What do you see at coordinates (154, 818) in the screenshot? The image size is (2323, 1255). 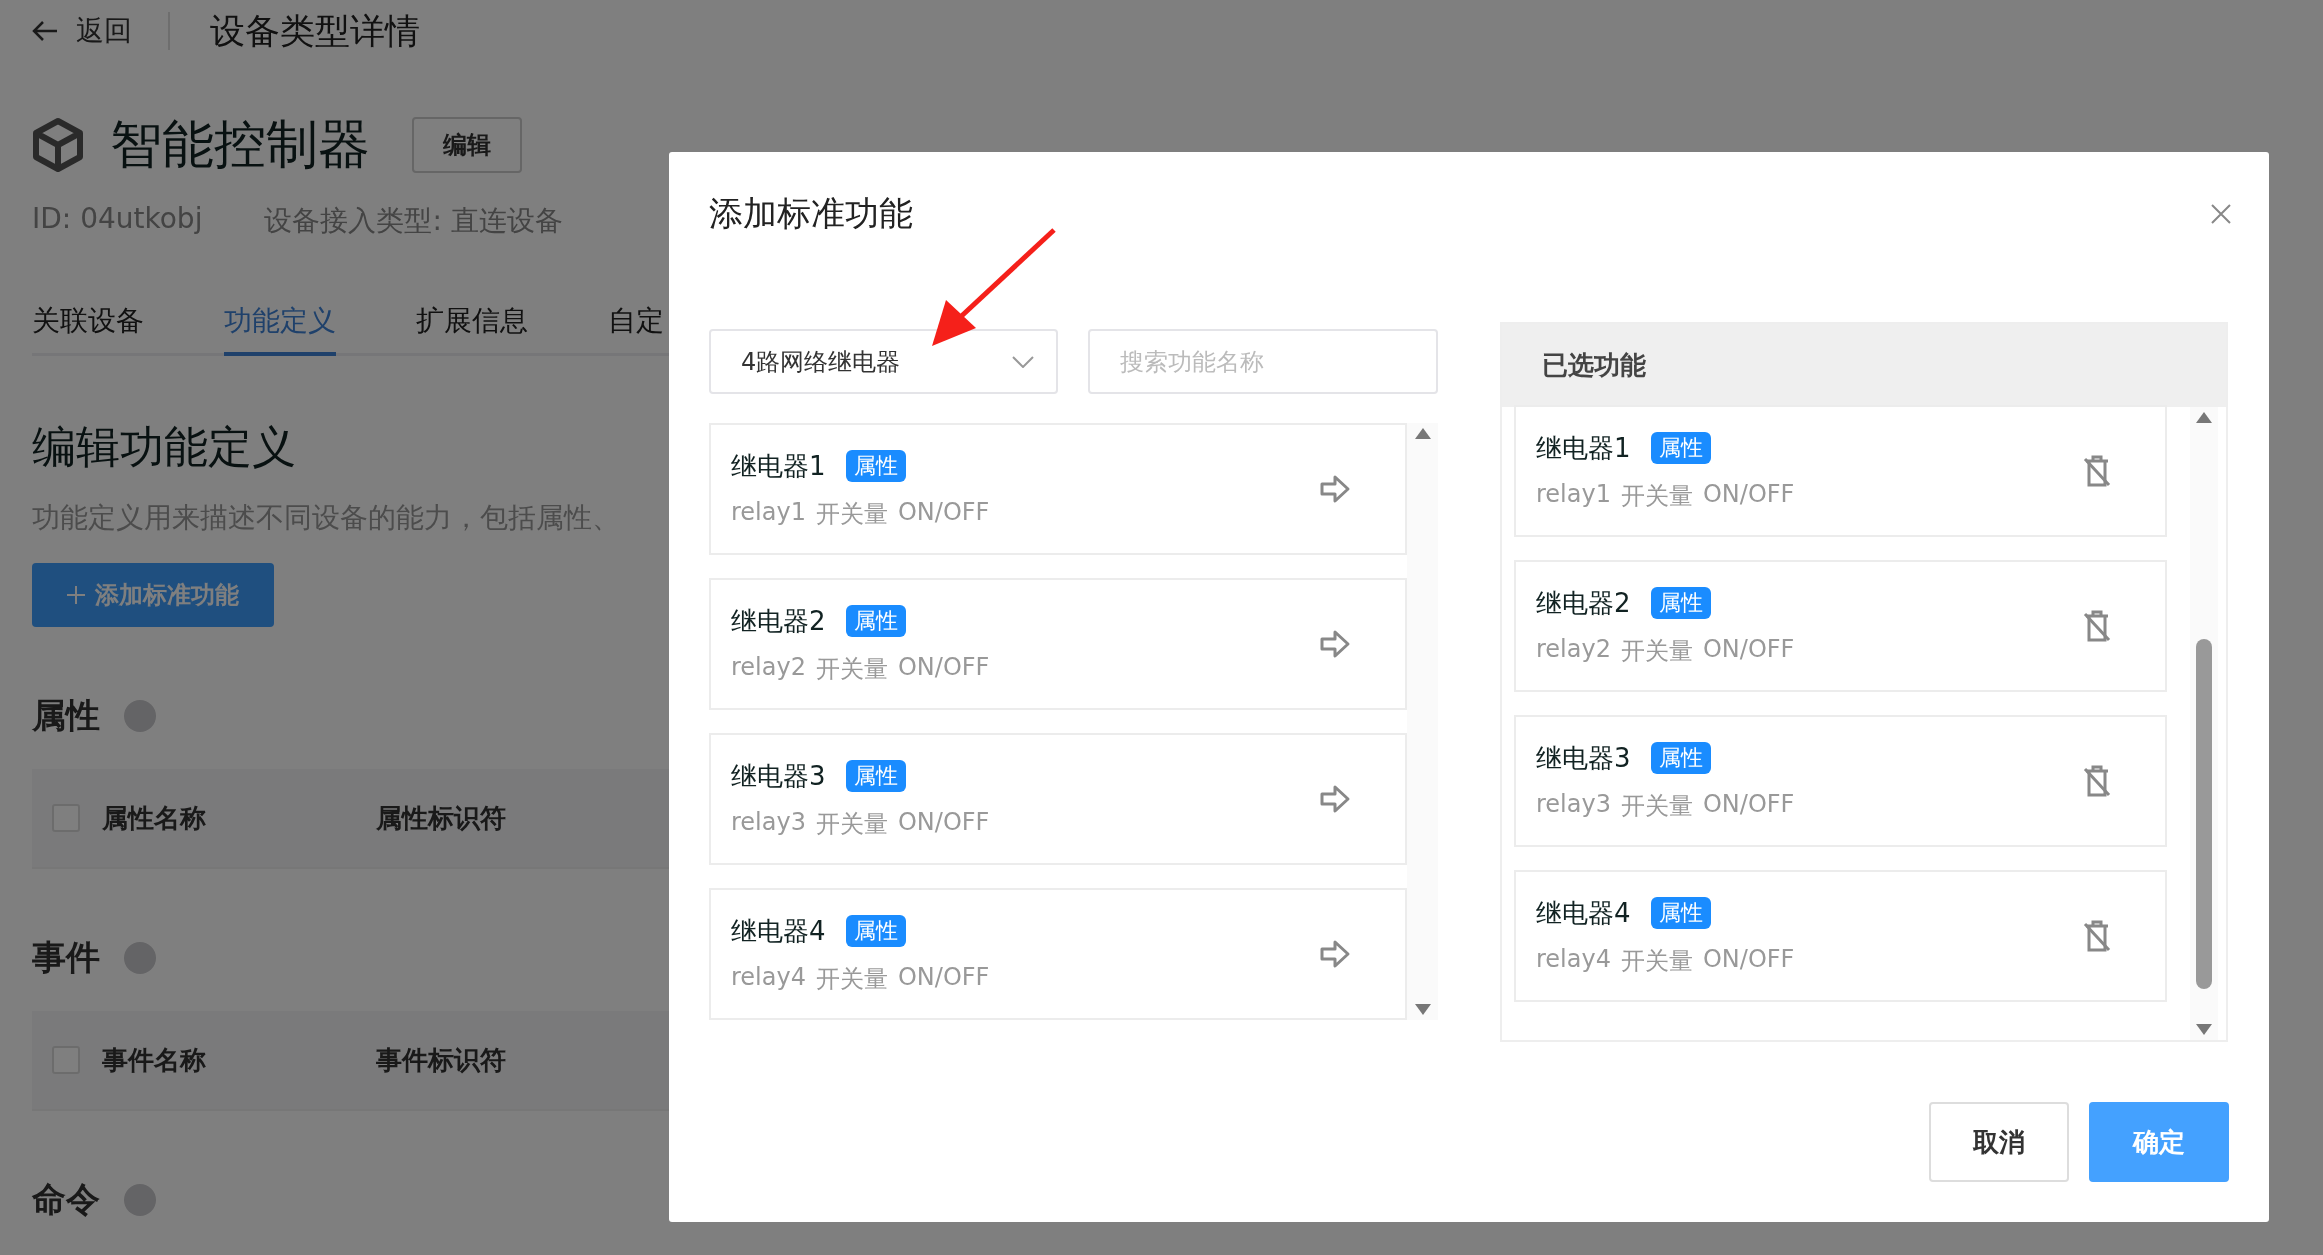 I see `column-header: 属性名称` at bounding box center [154, 818].